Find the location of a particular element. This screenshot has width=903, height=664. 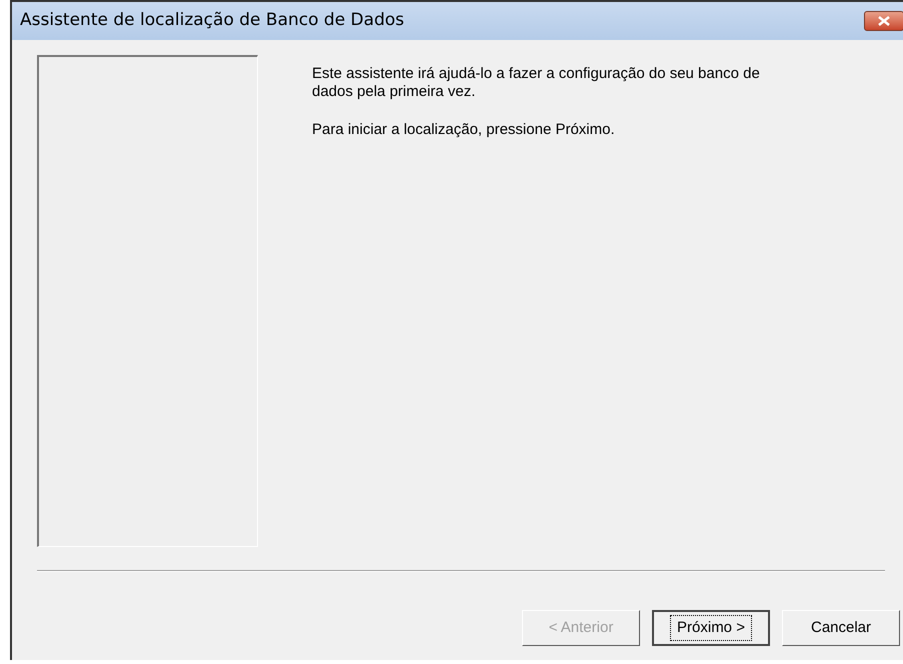

instruction-text: Para iniciar a localização, pressione Próximo. is located at coordinates (464, 130).